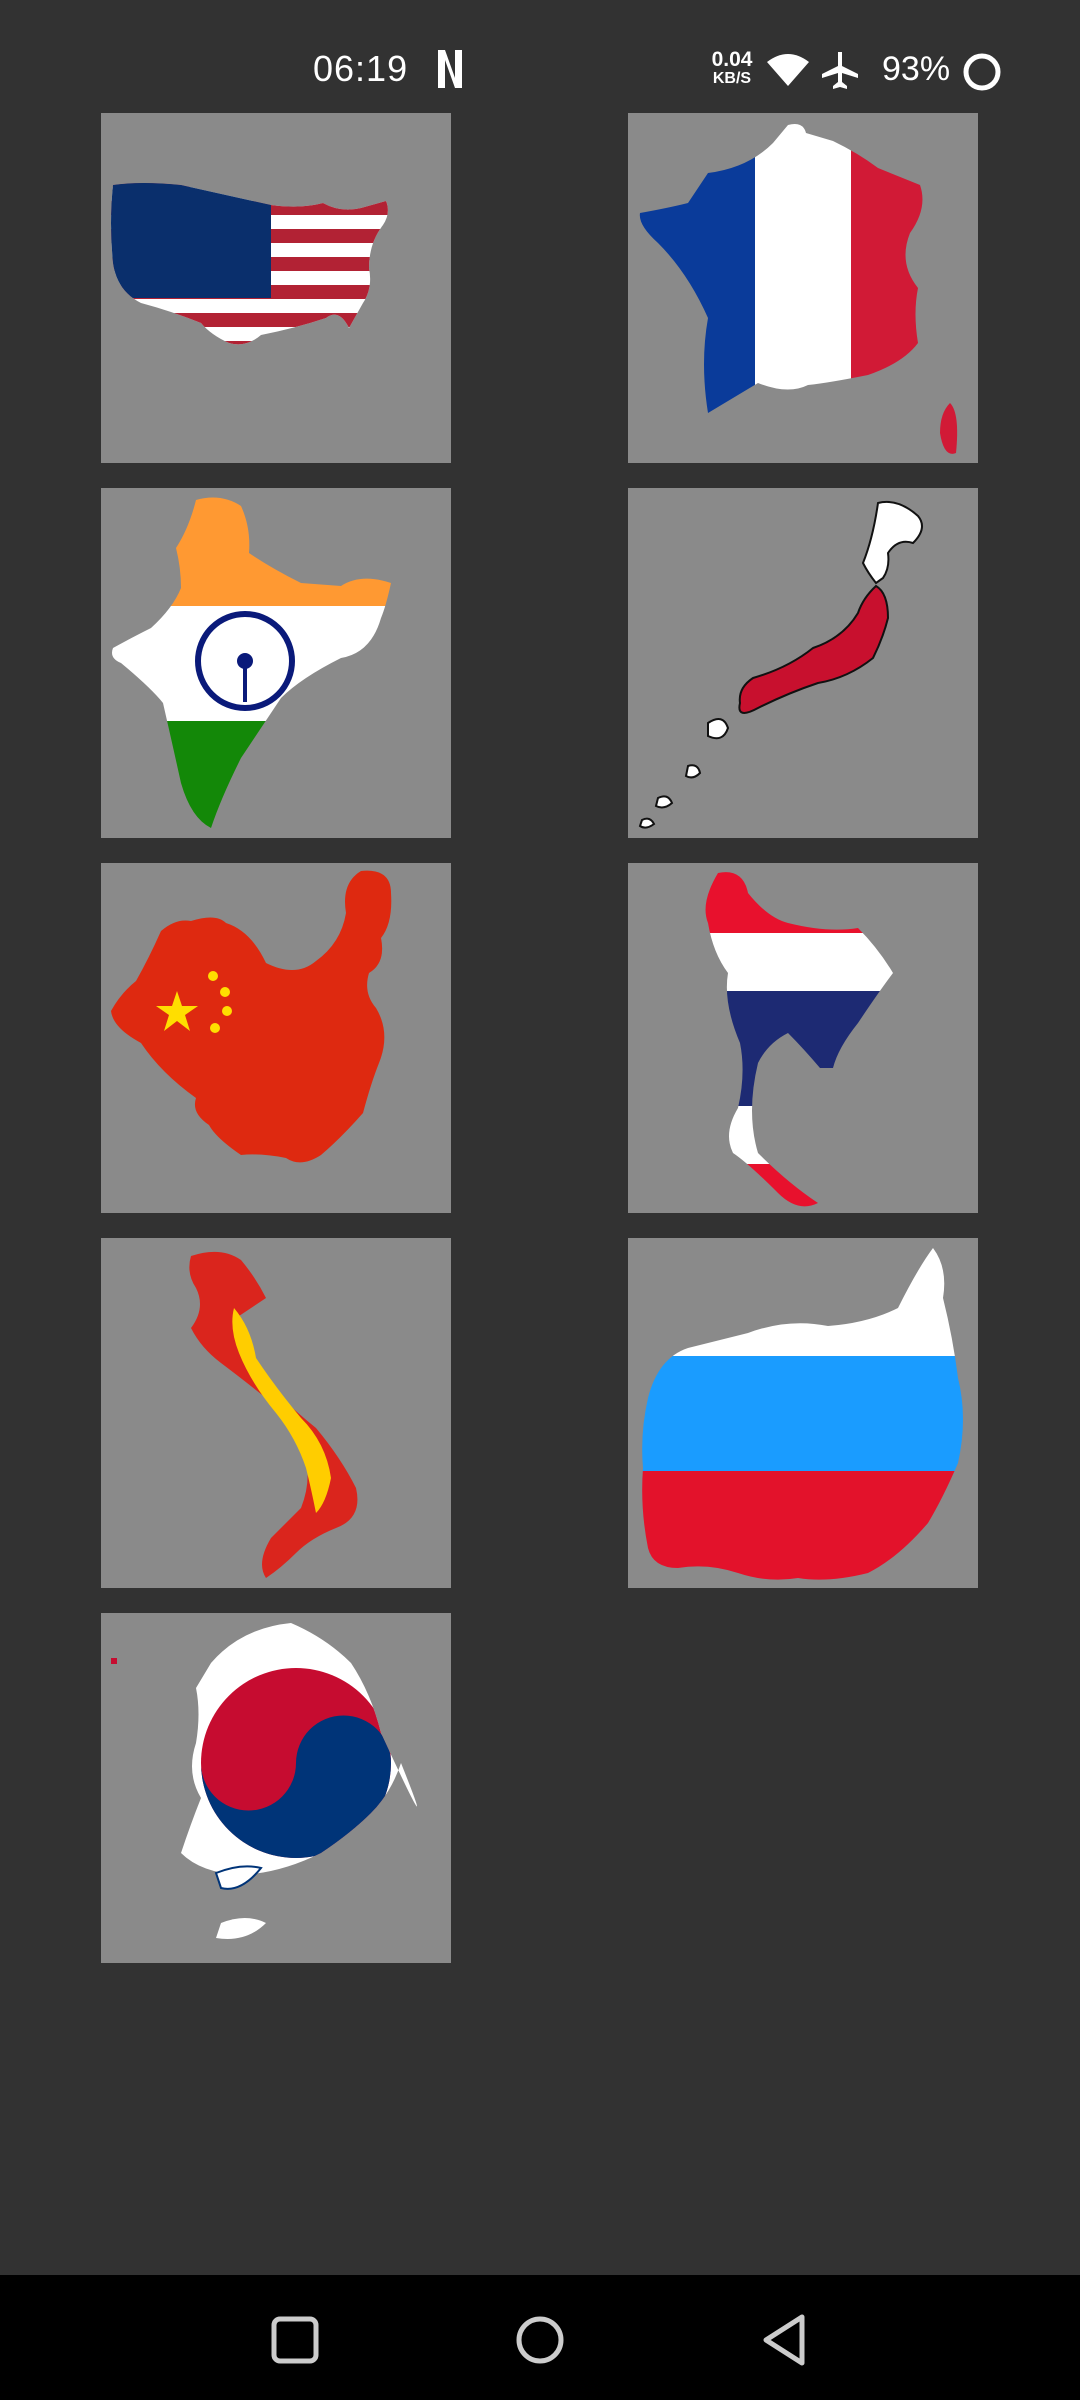  Describe the element at coordinates (780, 664) in the screenshot. I see `japan-flag-map-icon` at that location.